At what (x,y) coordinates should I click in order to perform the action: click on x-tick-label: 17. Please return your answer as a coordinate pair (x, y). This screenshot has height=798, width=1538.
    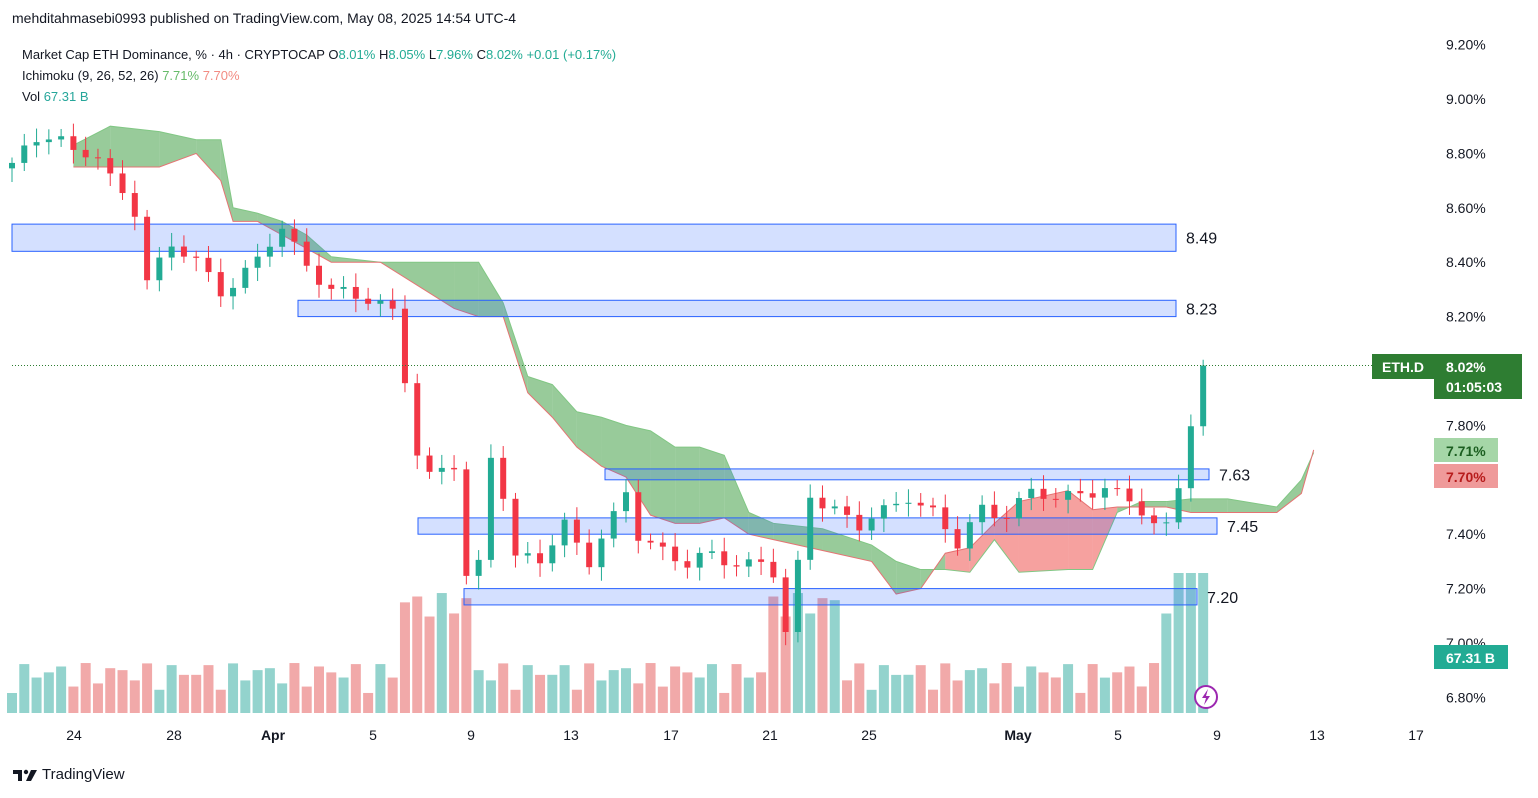
    Looking at the image, I should click on (1416, 735).